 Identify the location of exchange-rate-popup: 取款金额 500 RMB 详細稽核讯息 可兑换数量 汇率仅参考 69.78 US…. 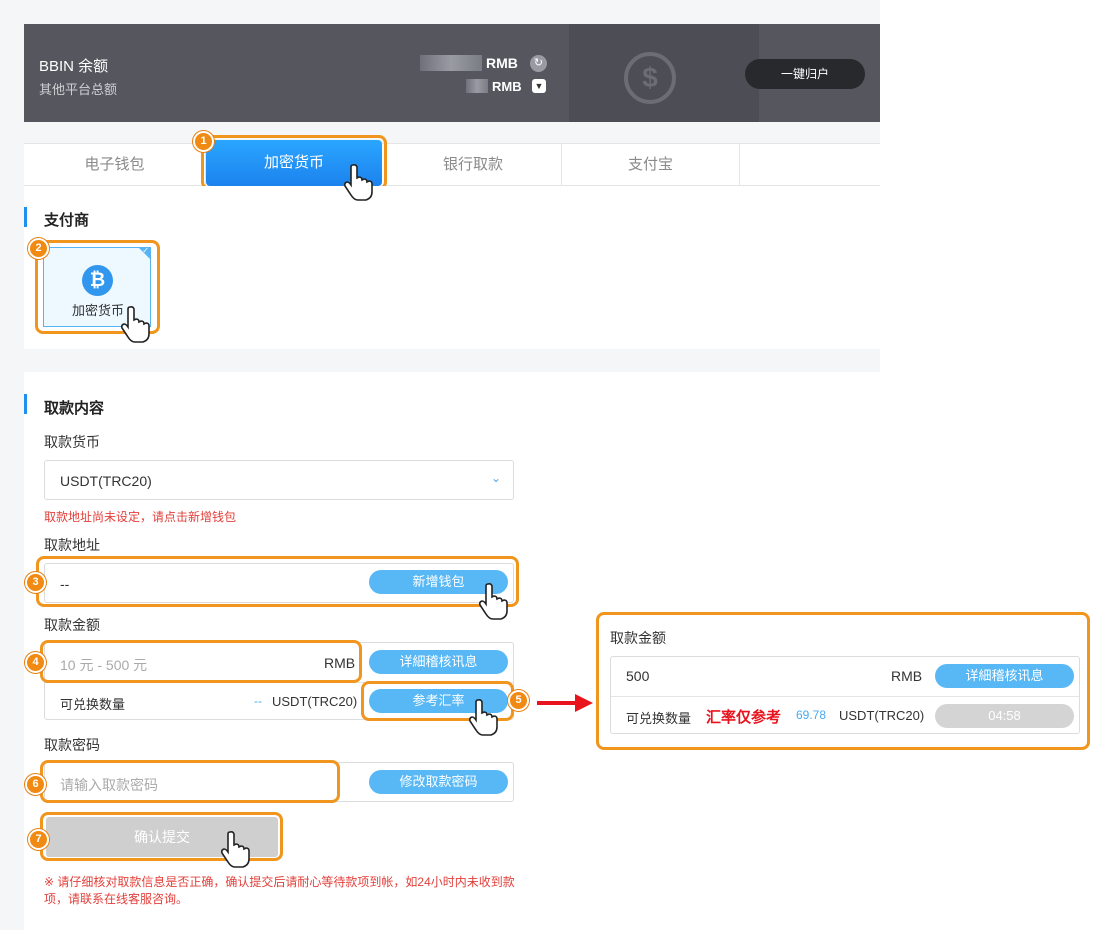
(843, 681).